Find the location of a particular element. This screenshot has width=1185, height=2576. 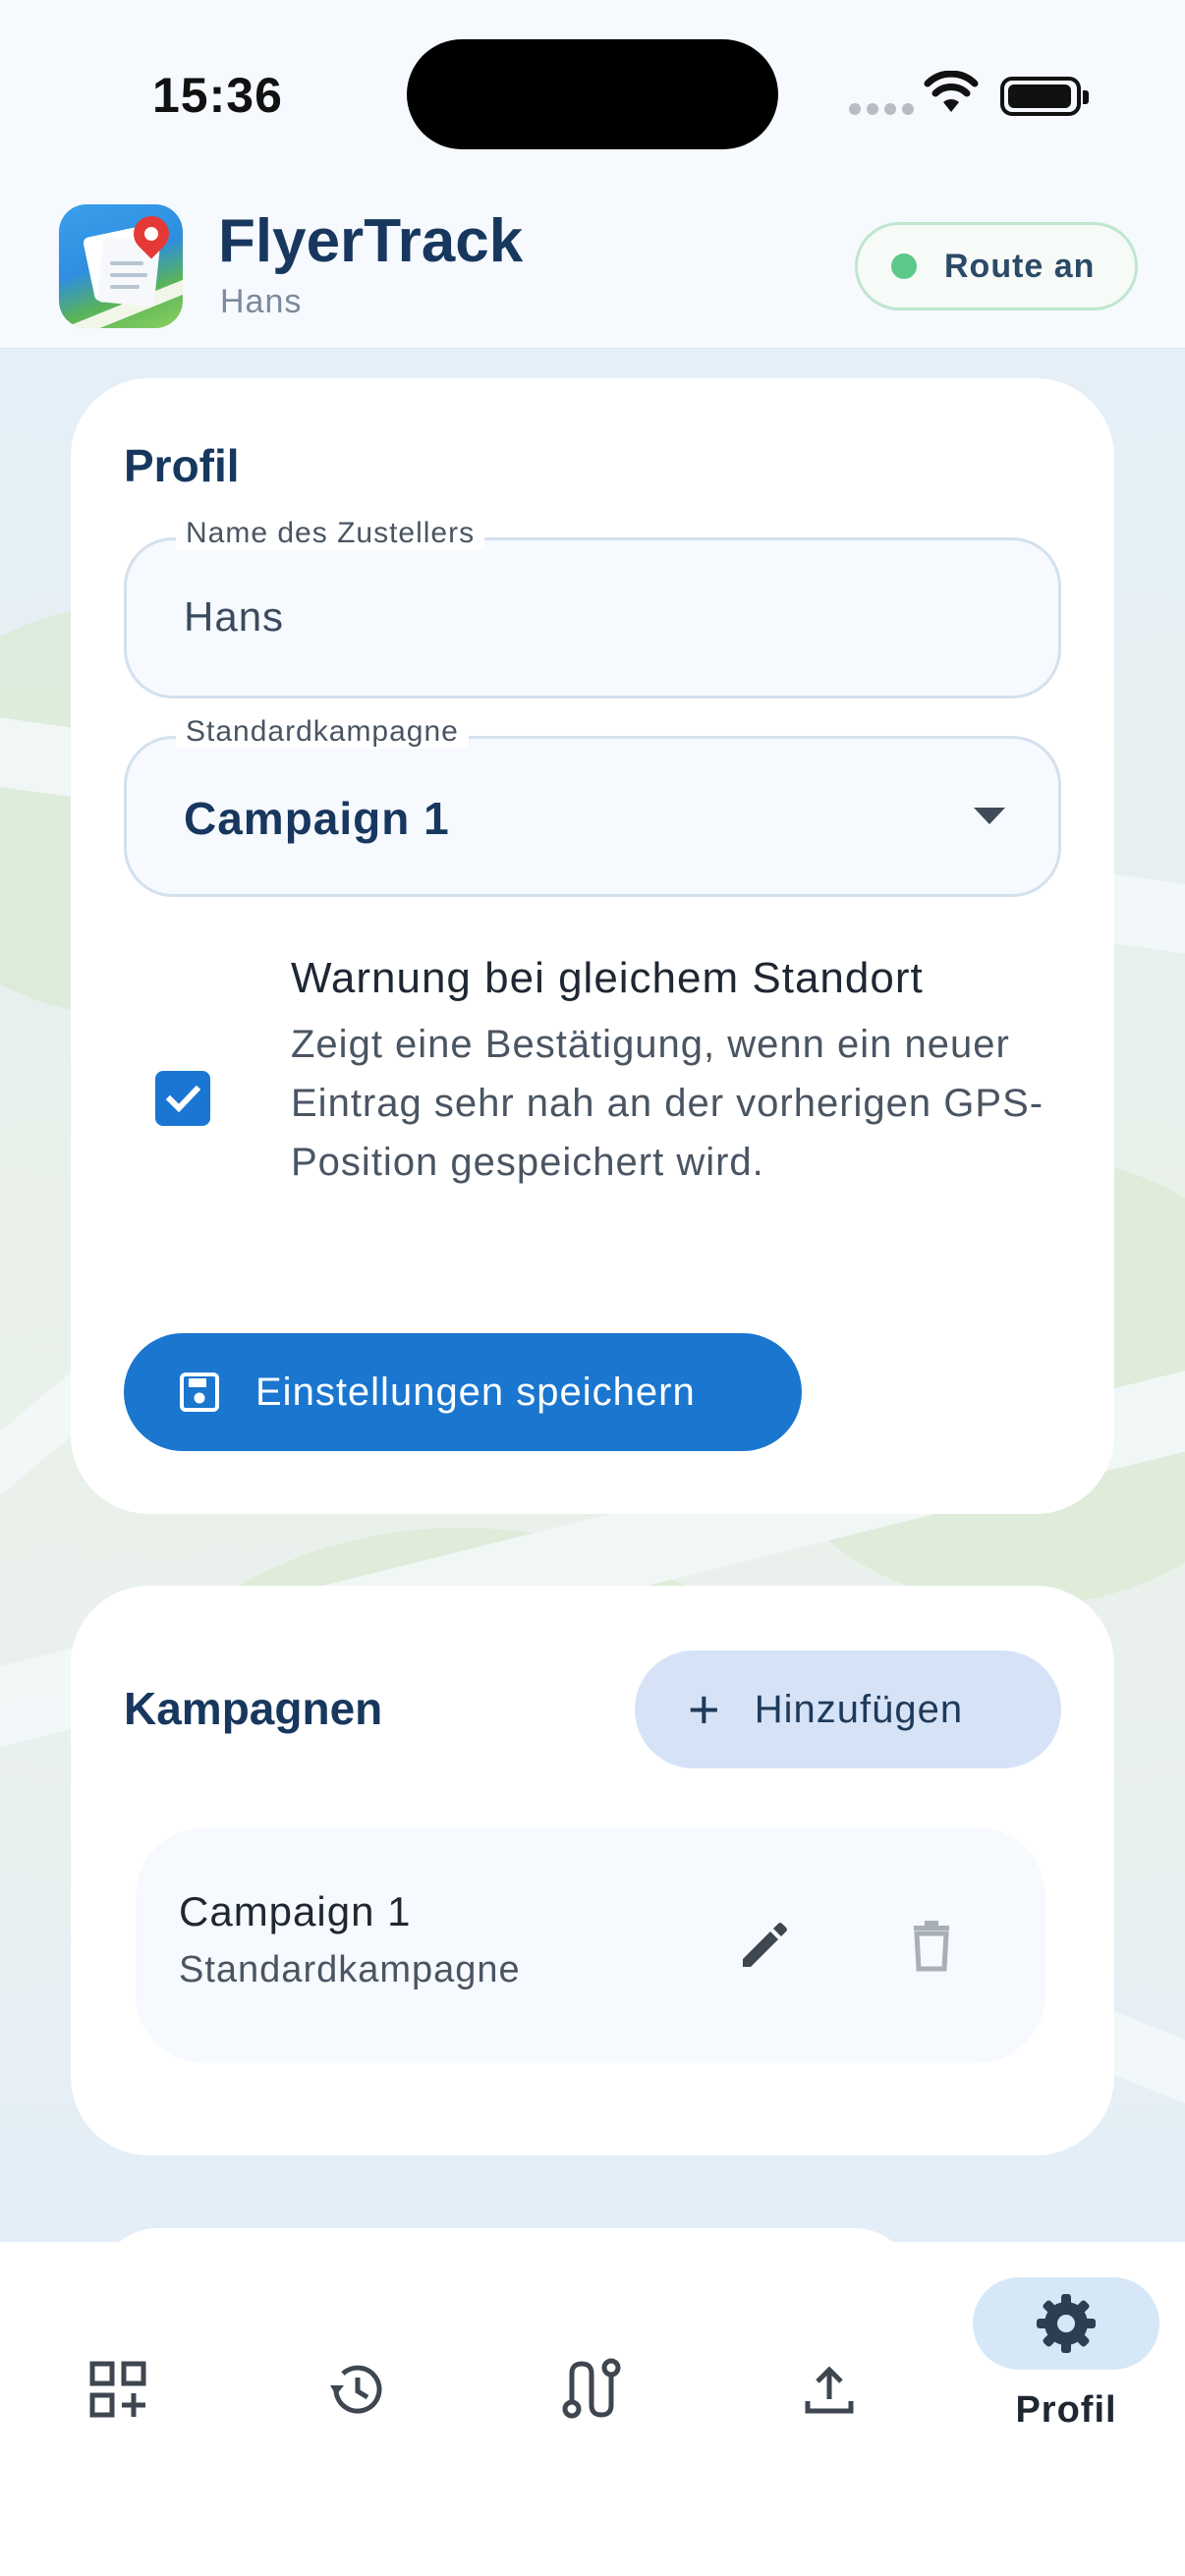

campaign-subtitle: Standardkampagne is located at coordinates (350, 1969).